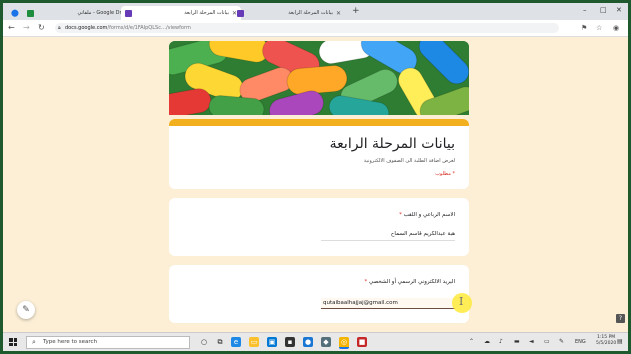 The image size is (631, 354). What do you see at coordinates (392, 144) in the screenshot?
I see `form-title: بيانات المرحلة الرابعة` at bounding box center [392, 144].